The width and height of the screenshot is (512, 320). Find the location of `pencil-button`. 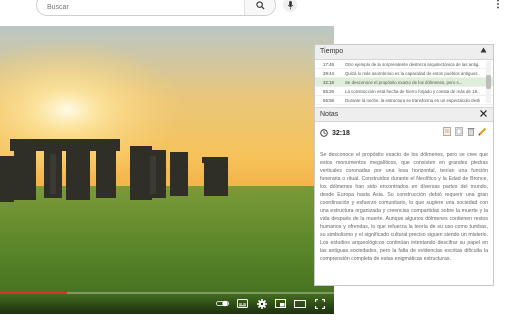

pencil-button is located at coordinates (482, 131).